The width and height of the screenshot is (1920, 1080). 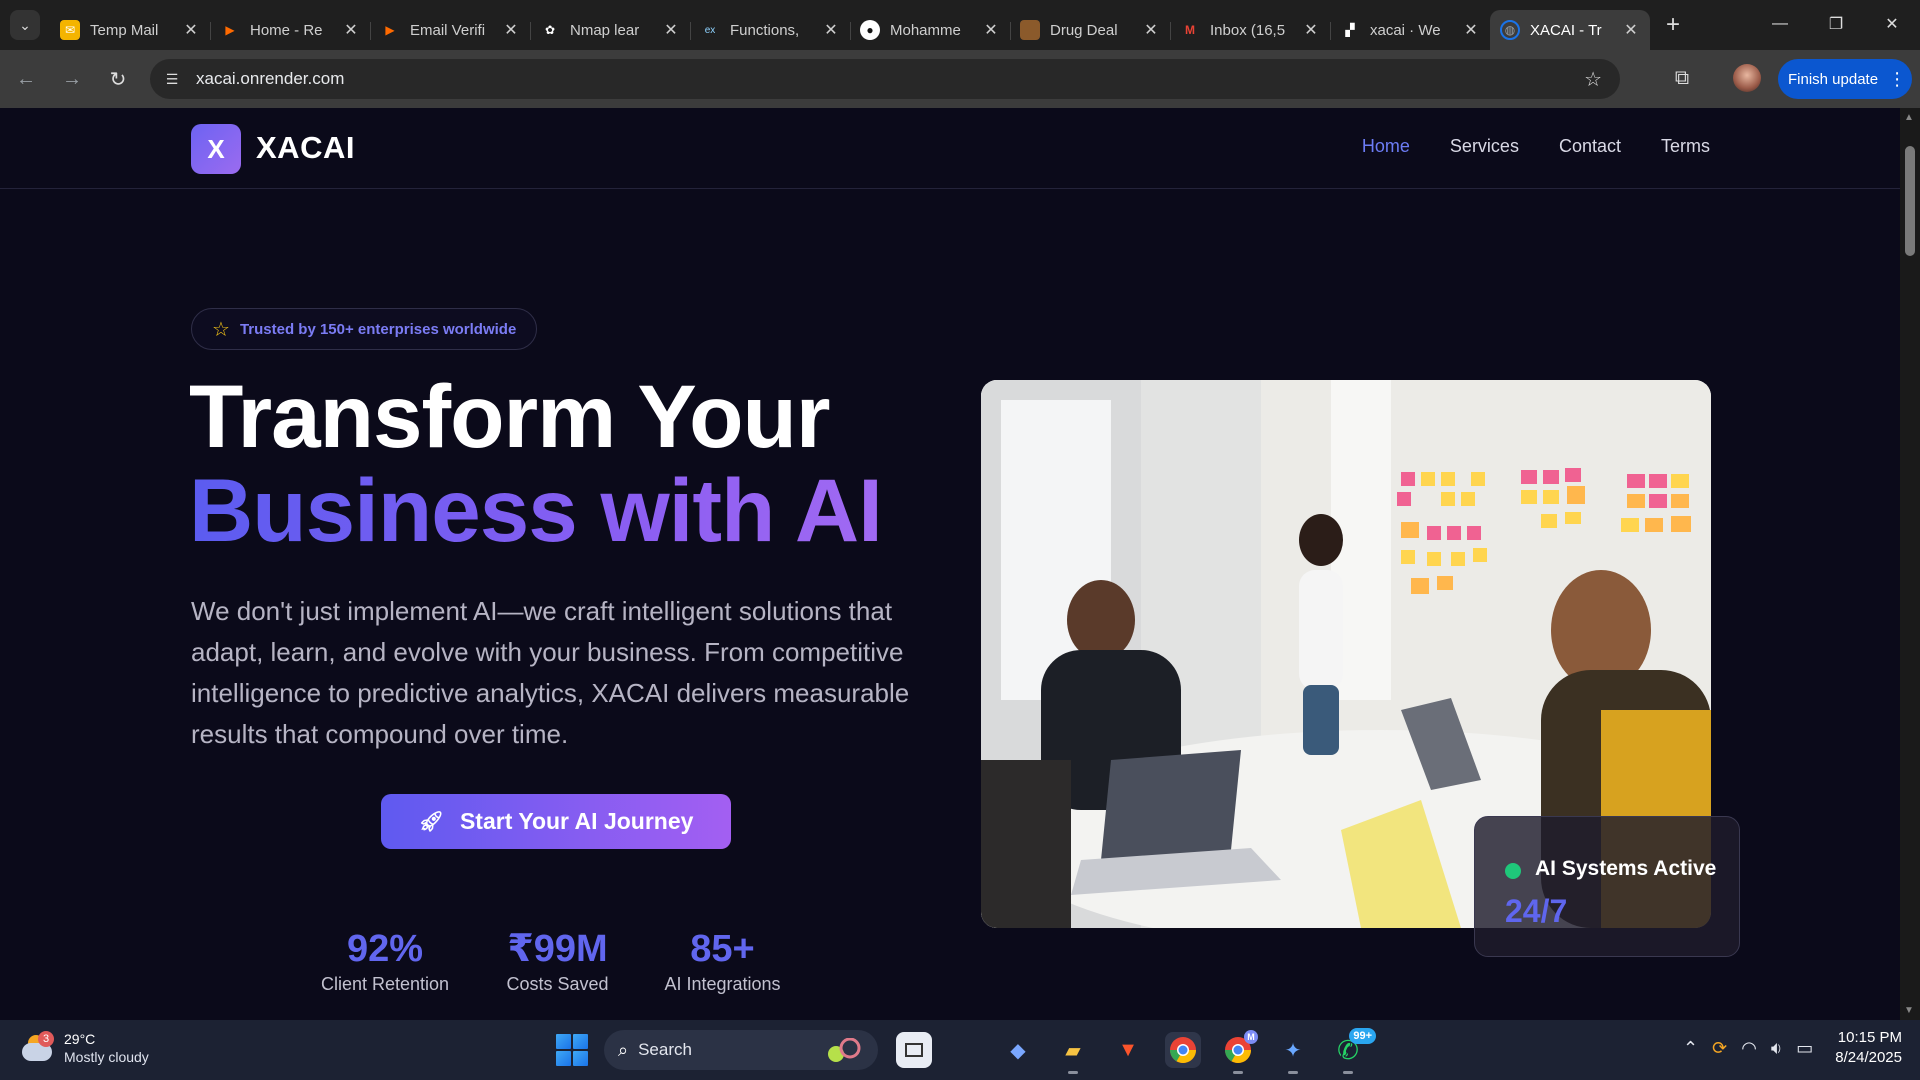 I want to click on site-header: X XACAI Home Services Contact Terms, so click(x=950, y=148).